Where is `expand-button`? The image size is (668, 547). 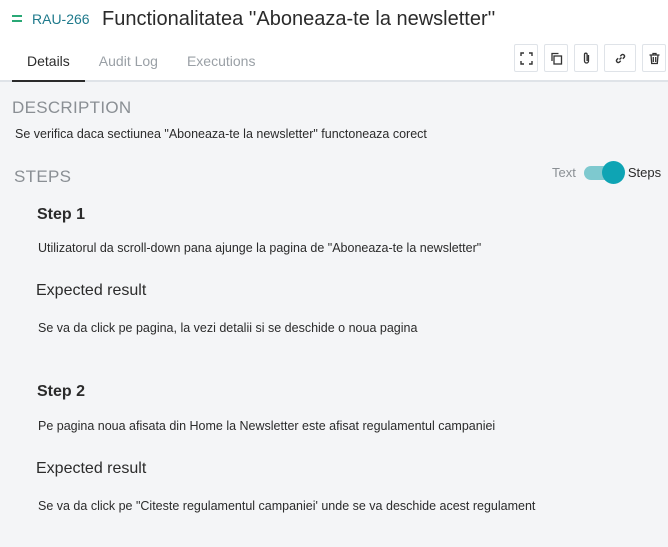
expand-button is located at coordinates (526, 58).